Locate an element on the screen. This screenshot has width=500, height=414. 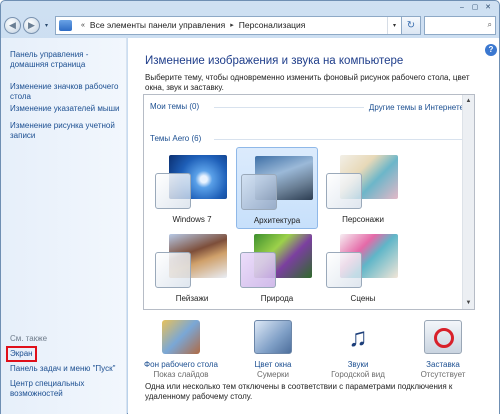
address-dropdown-icon: ▾ is located at coordinates (394, 25).